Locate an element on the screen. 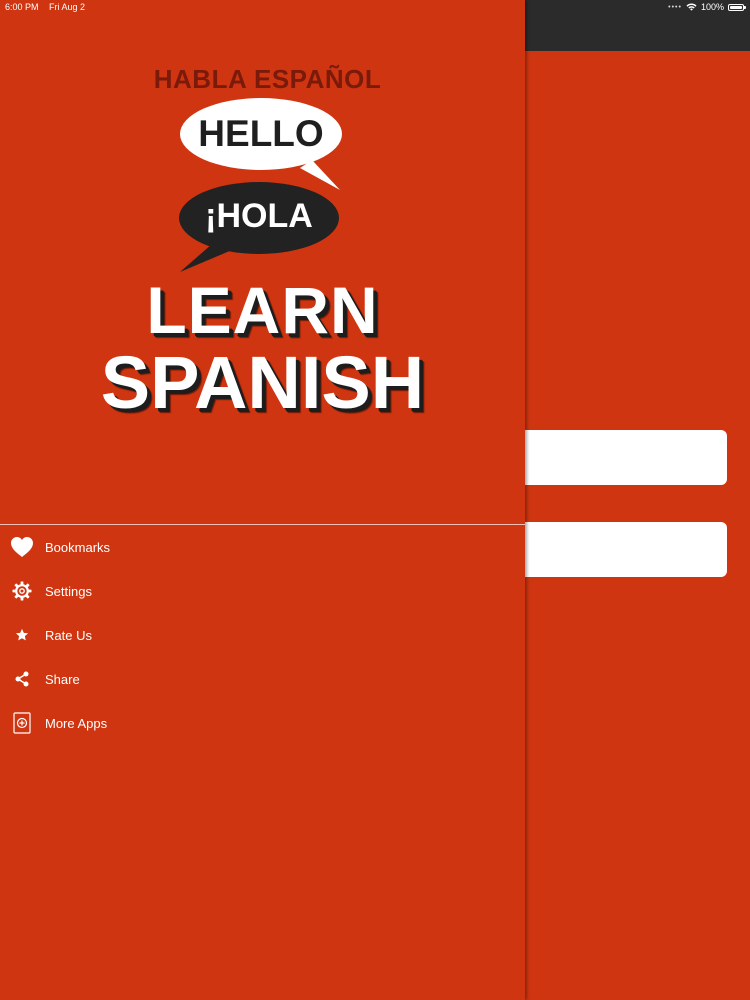  hello-bubble-text: HELLO is located at coordinates (261, 133).